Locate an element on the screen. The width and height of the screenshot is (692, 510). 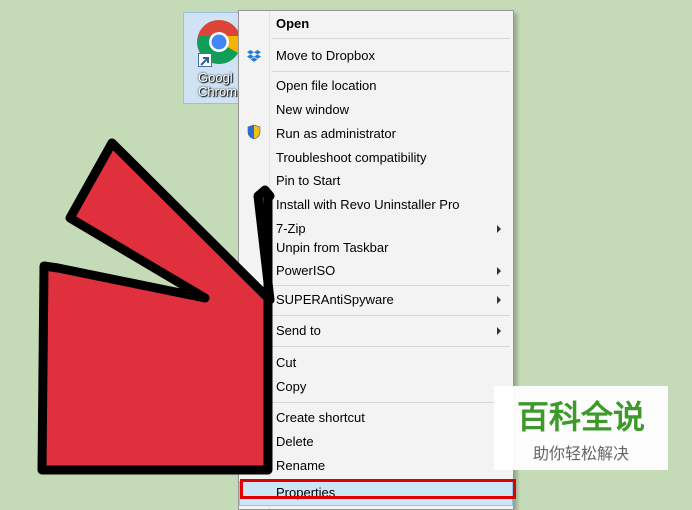
watermark: 百科全说 助你轻松解决 is located at coordinates (581, 428).